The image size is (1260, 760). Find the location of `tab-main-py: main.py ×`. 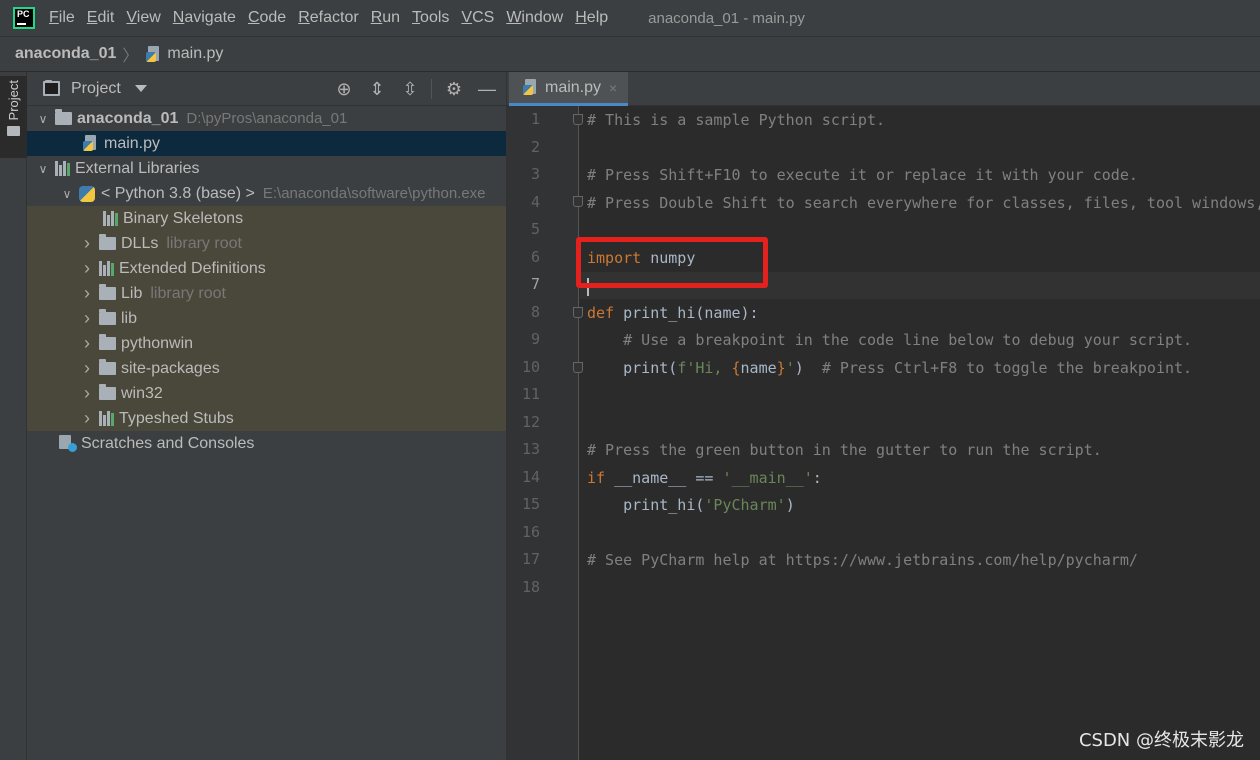

tab-main-py: main.py × is located at coordinates (568, 89).